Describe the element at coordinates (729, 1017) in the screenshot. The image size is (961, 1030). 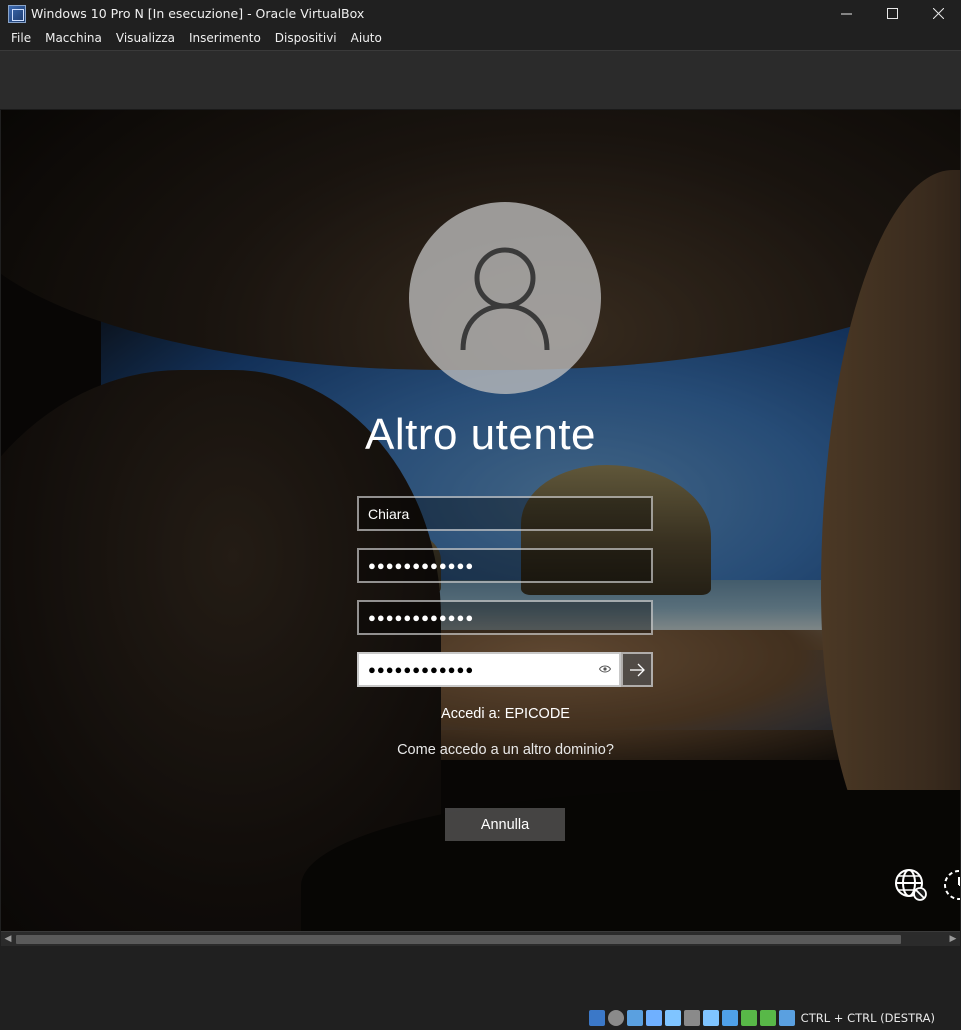
I see `video-capture-icon` at that location.